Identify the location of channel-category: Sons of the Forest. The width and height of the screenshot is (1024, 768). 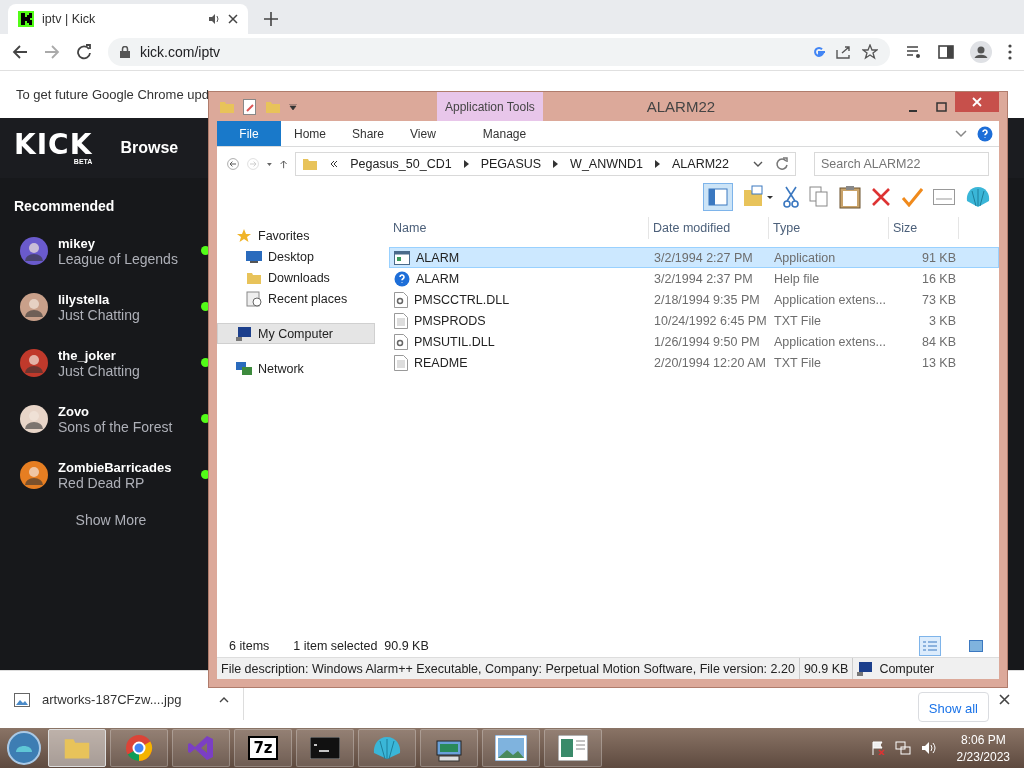
(115, 426).